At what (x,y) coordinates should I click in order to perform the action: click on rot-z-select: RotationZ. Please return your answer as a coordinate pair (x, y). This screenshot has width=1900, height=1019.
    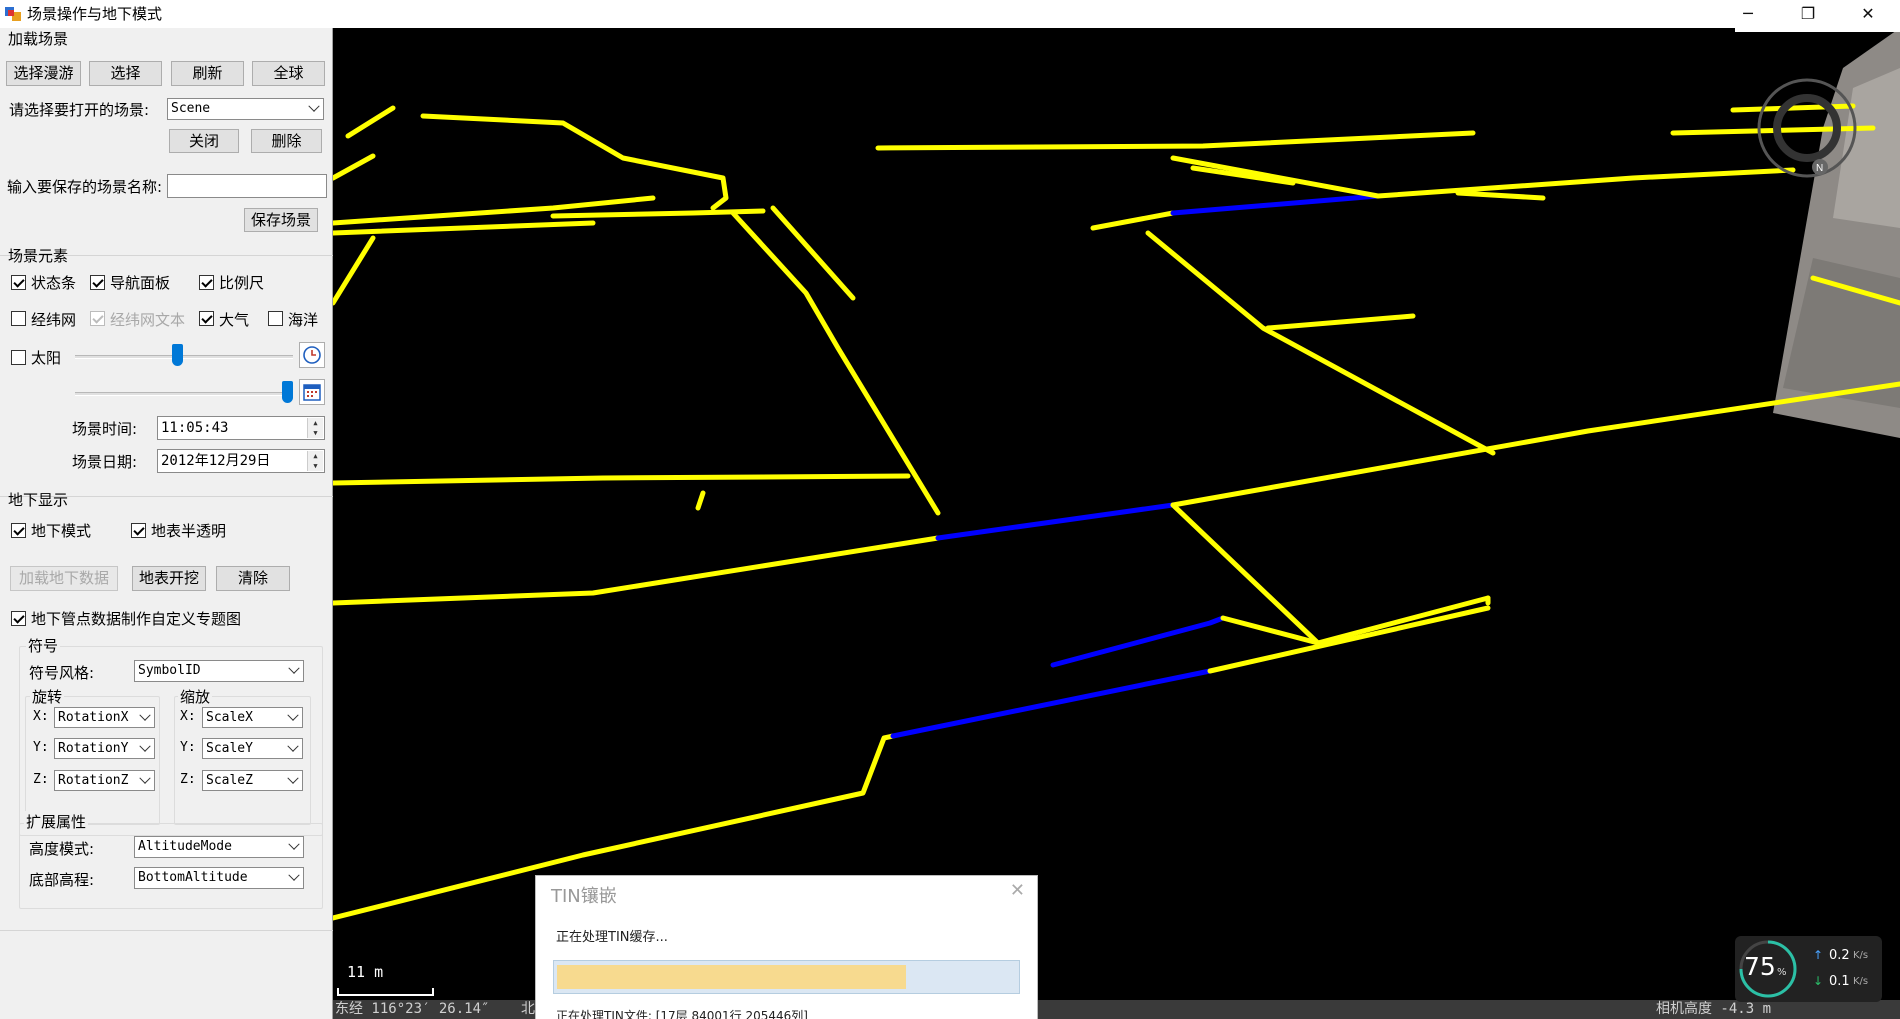
    Looking at the image, I should click on (104, 780).